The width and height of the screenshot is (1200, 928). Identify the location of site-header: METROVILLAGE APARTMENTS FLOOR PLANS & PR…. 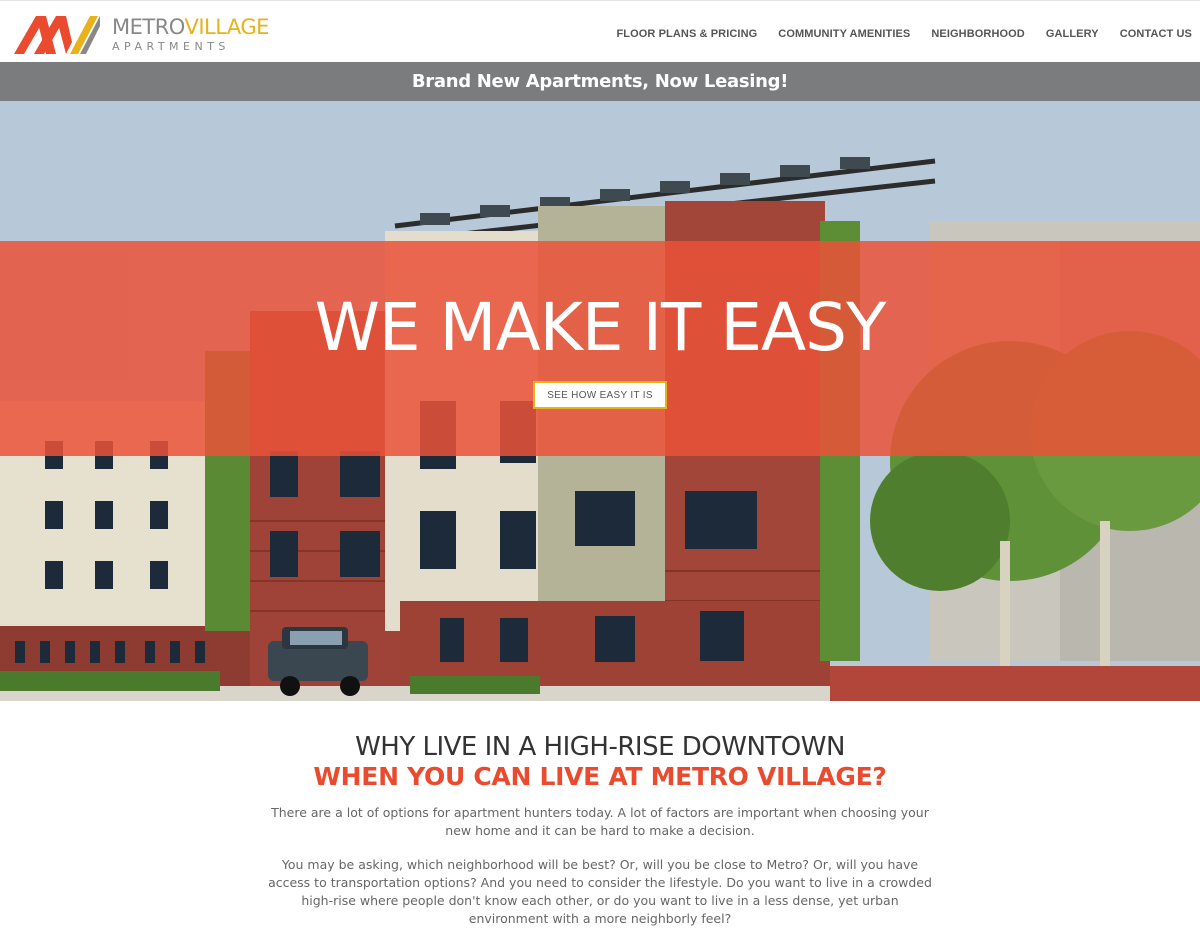
(600, 31).